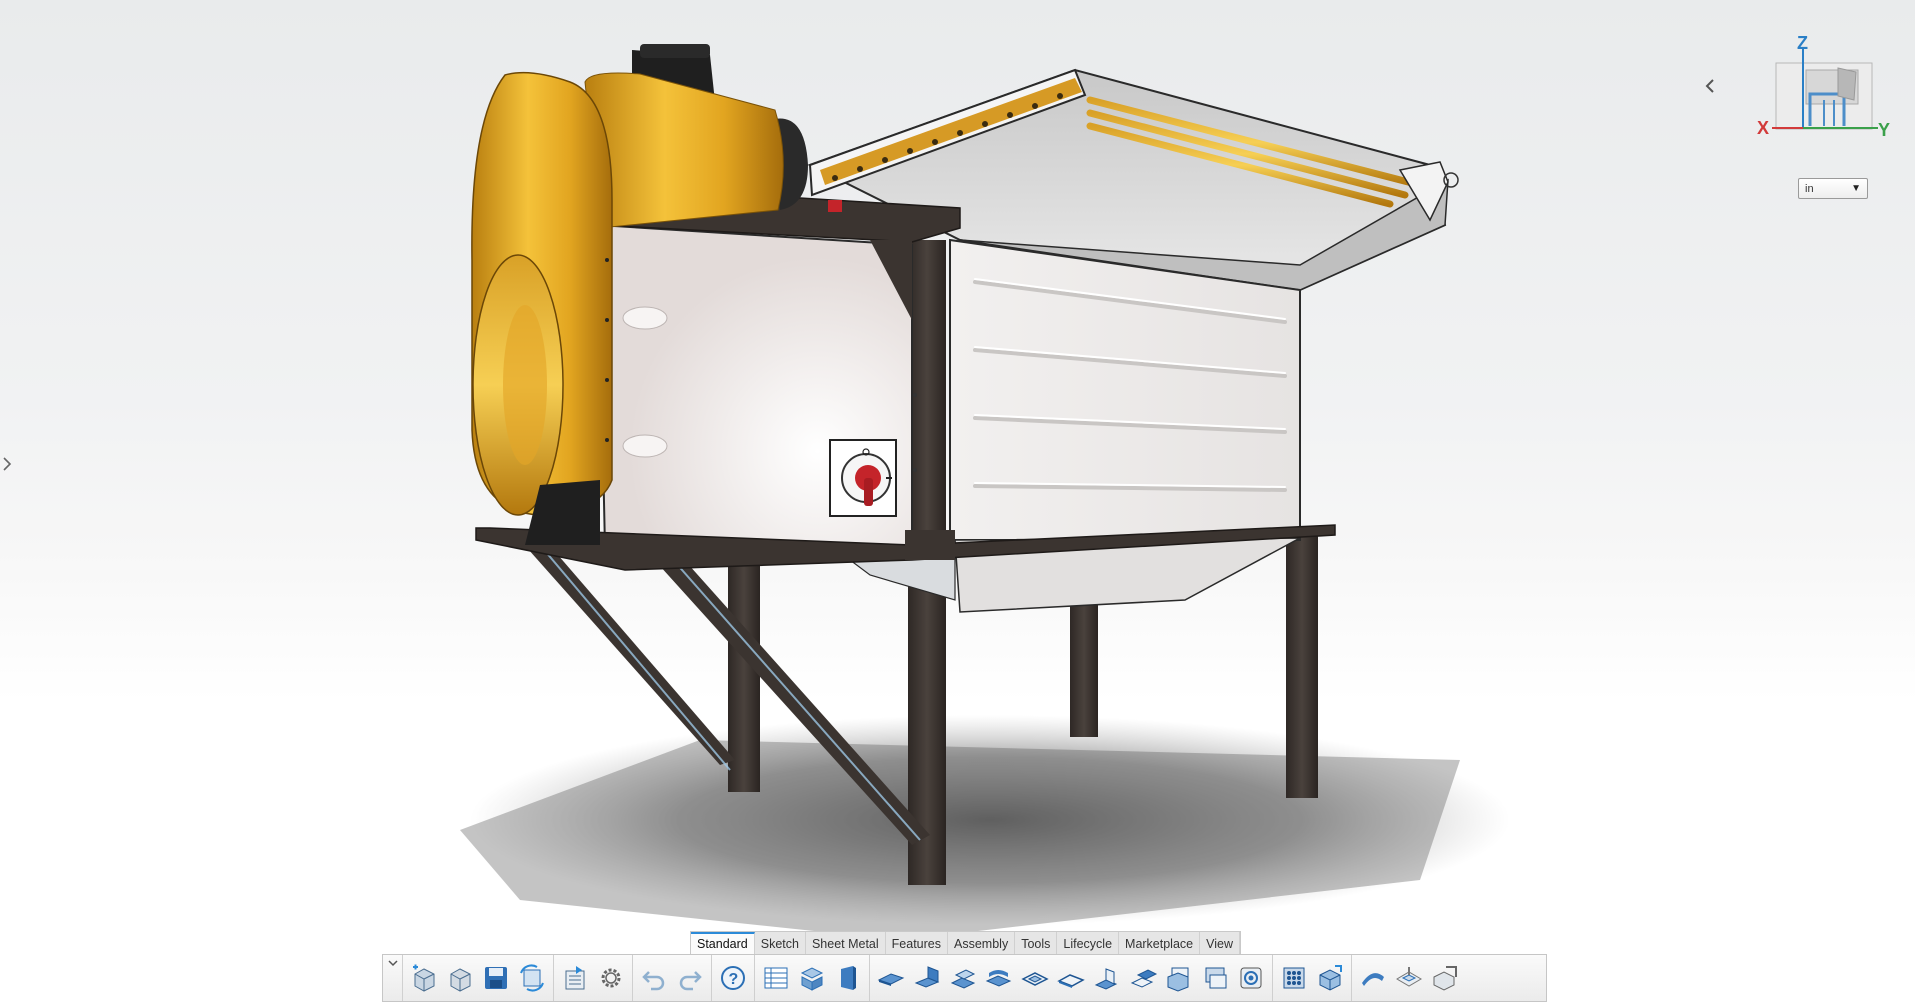 Image resolution: width=1915 pixels, height=1003 pixels. Describe the element at coordinates (653, 981) in the screenshot. I see `undo-icon` at that location.